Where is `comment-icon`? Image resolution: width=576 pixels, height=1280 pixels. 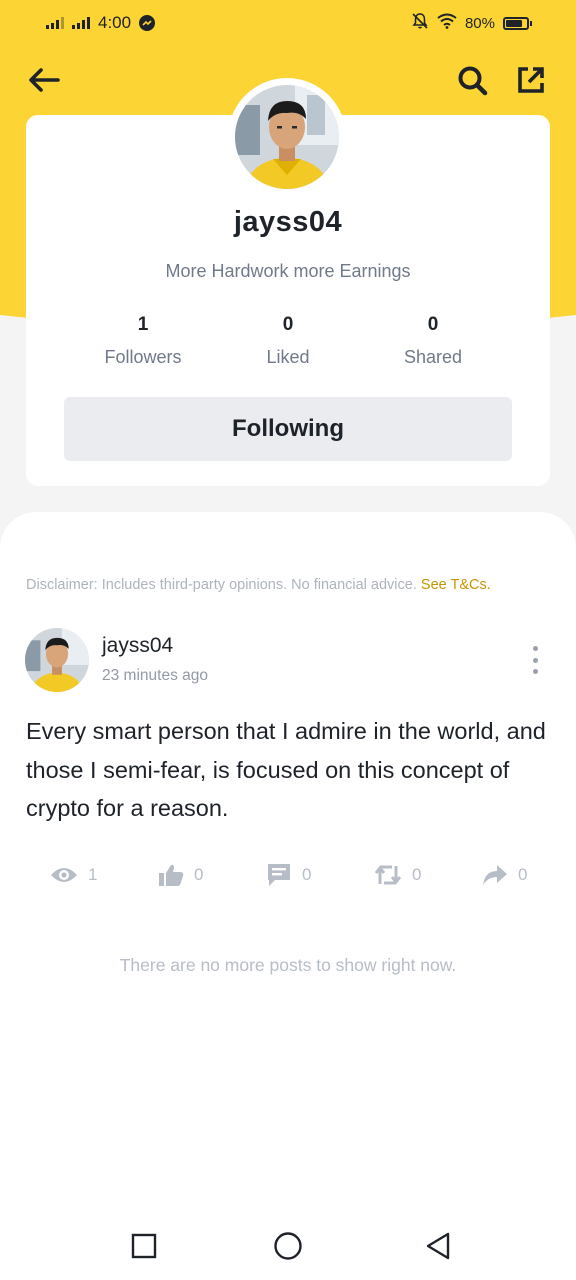
comment-icon is located at coordinates (279, 875).